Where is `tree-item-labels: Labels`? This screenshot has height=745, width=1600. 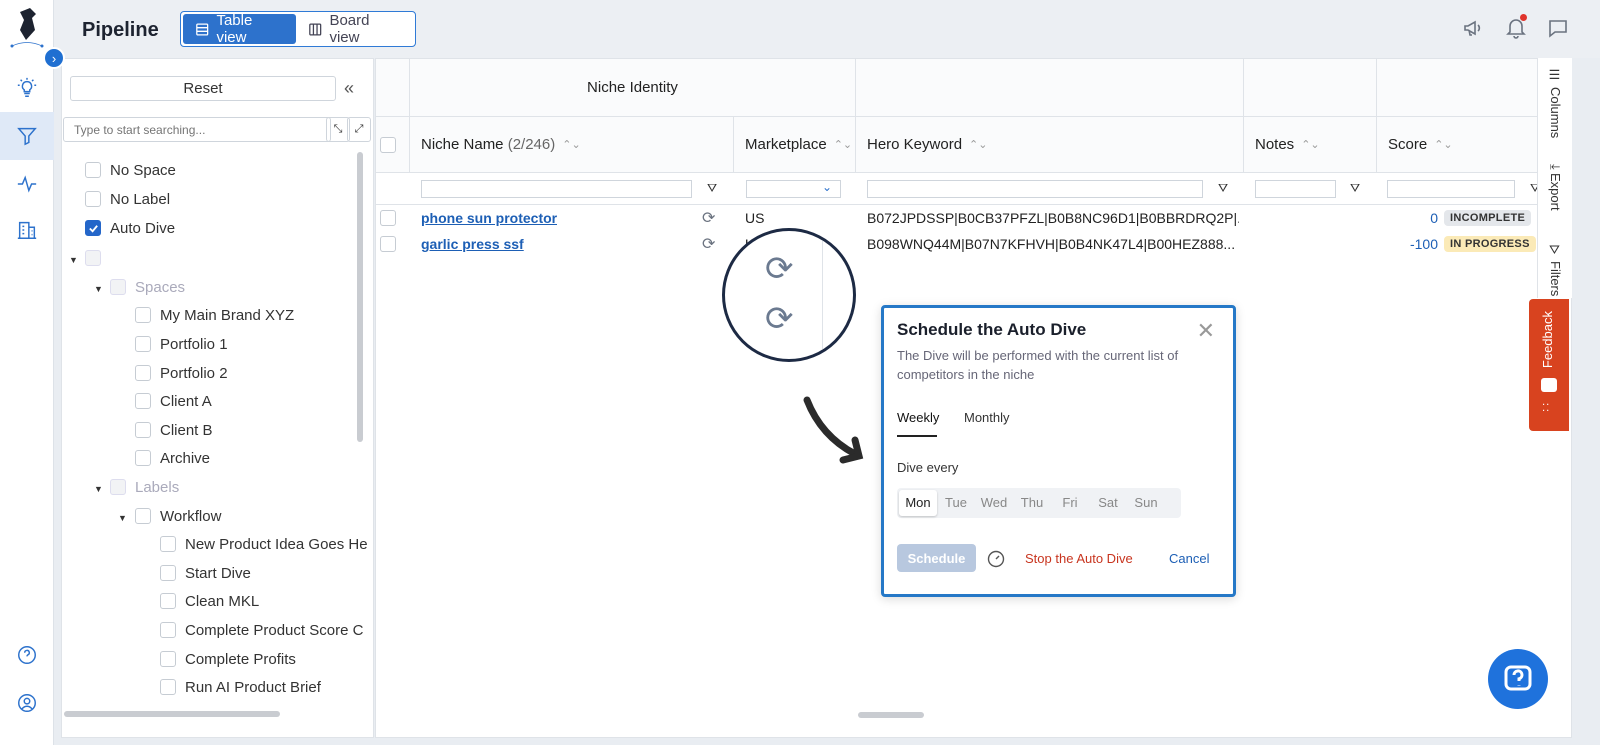
tree-item-labels: Labels is located at coordinates (144, 487).